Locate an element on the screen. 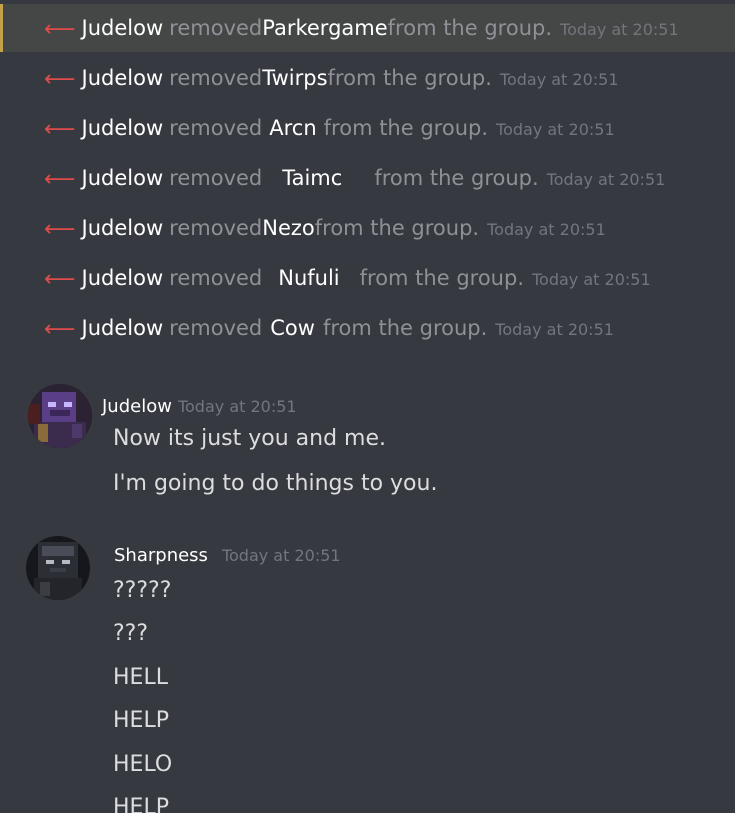 This screenshot has width=735, height=813. message-line: HELL is located at coordinates (140, 677).